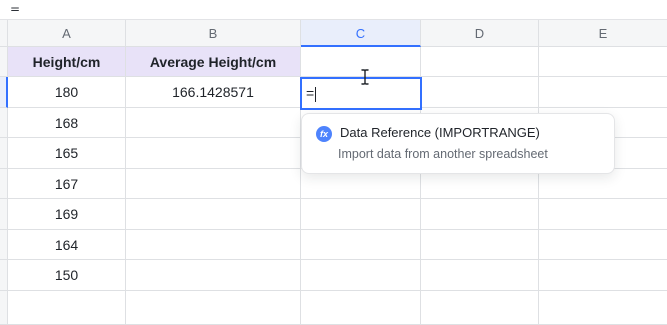 The width and height of the screenshot is (667, 325). Describe the element at coordinates (361, 308) in the screenshot. I see `cell-c9` at that location.